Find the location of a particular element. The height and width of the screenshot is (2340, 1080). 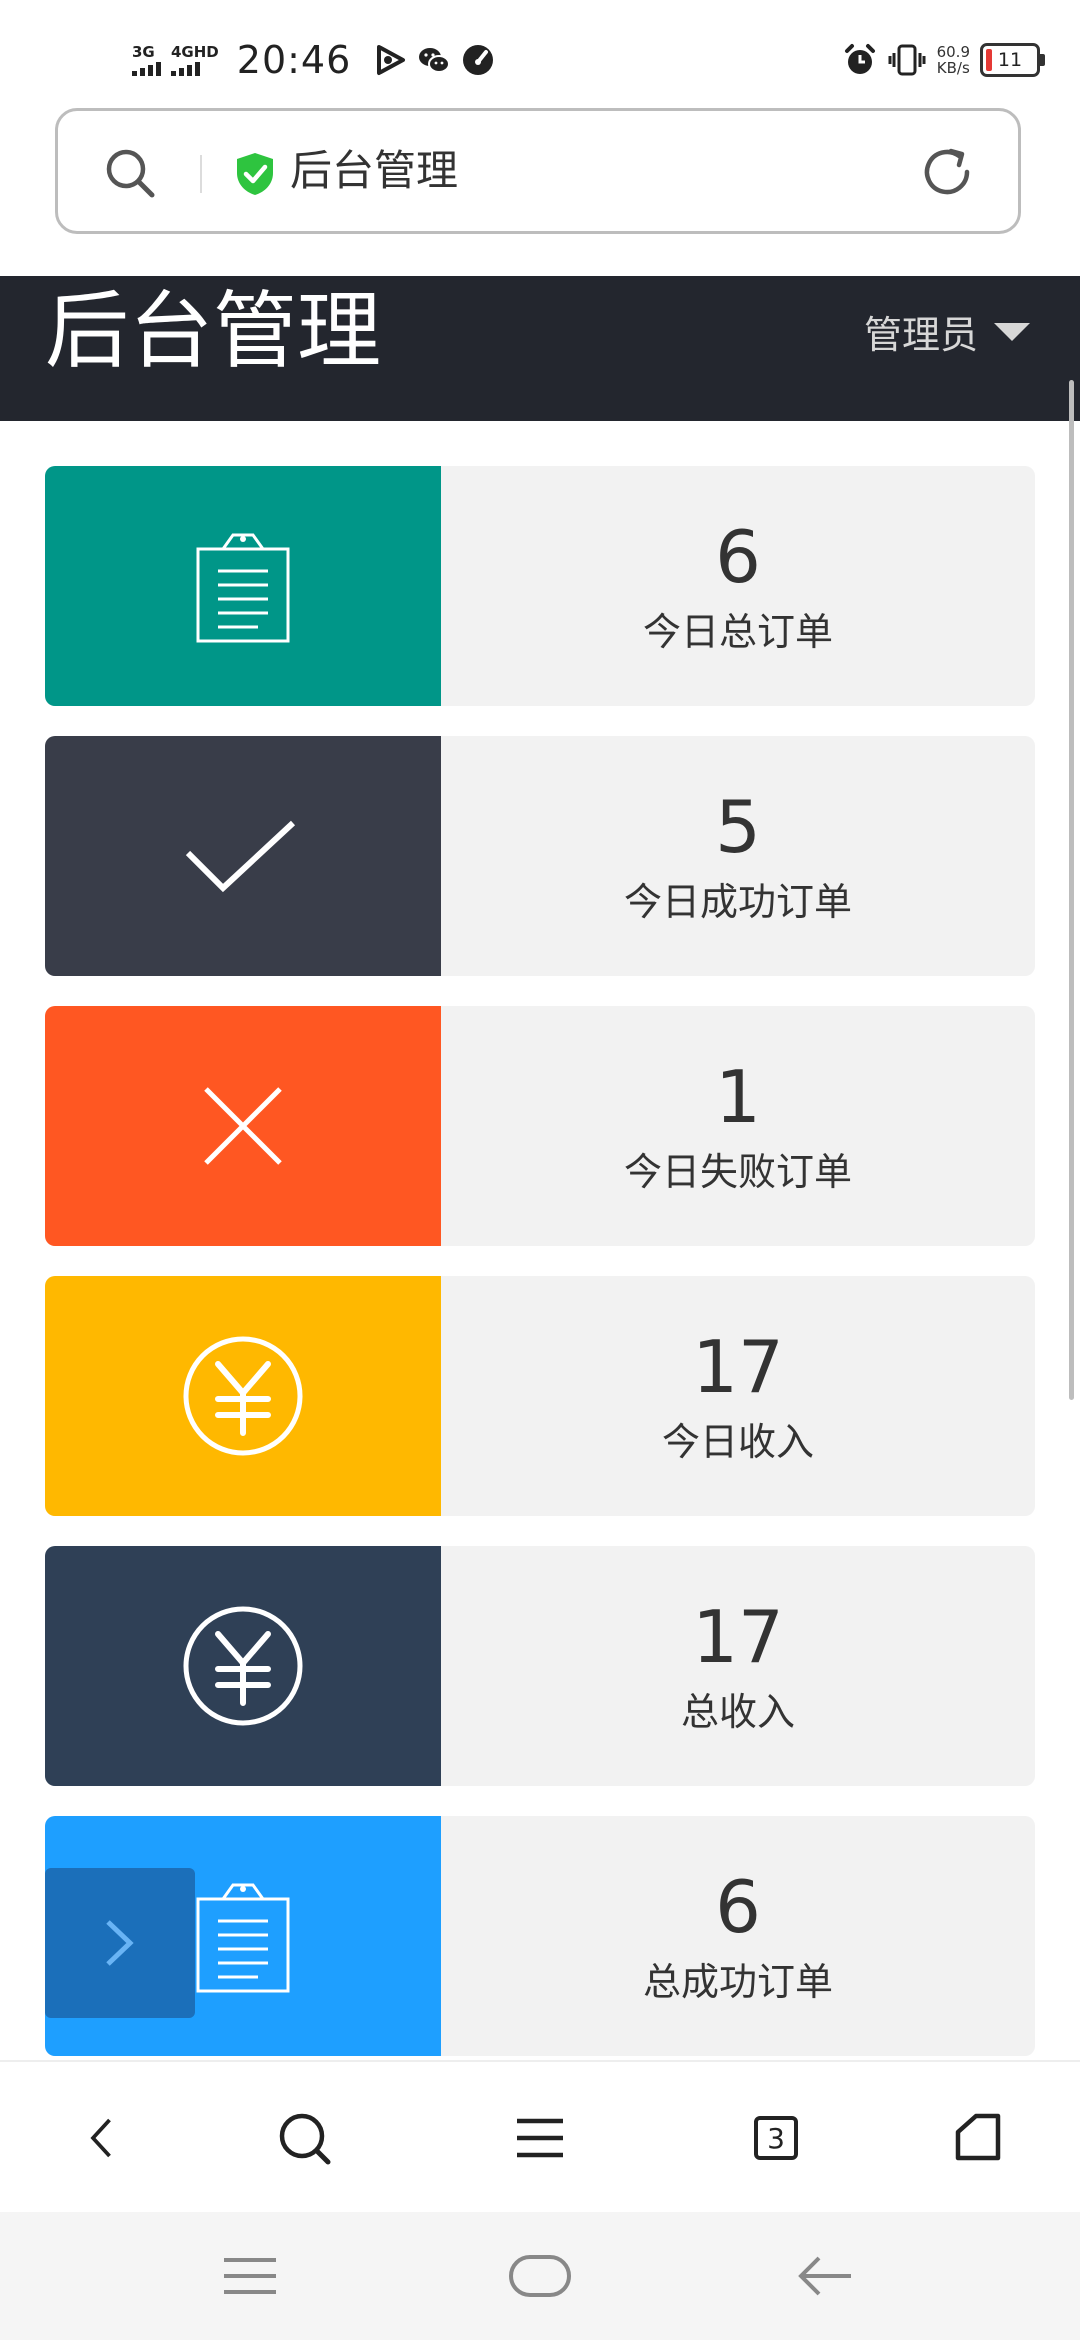

admin-user-menu: 管理员 is located at coordinates (947, 331).